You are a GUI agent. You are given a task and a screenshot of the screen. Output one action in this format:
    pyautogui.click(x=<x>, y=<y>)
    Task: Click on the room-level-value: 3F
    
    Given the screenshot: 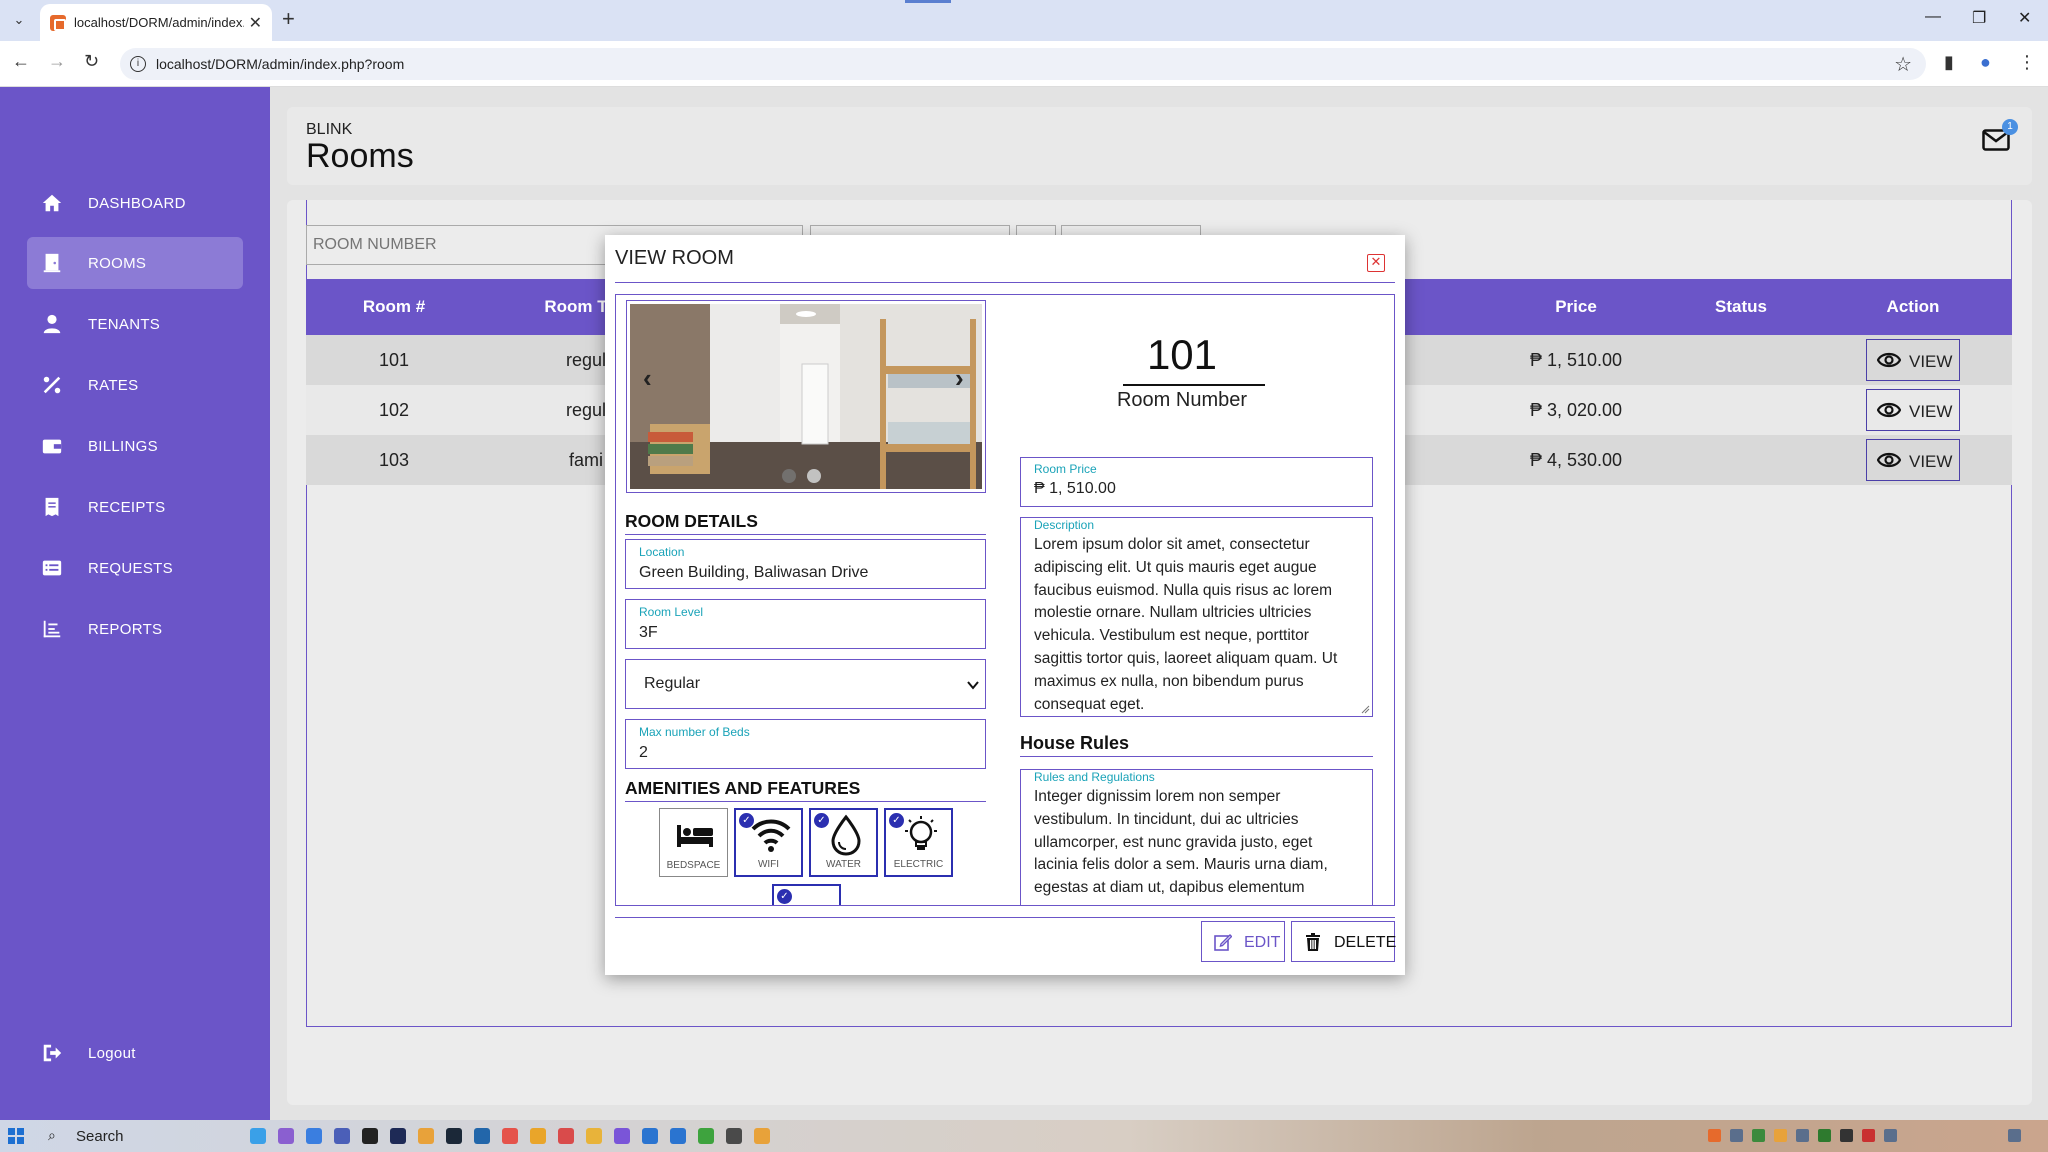 What is the action you would take?
    pyautogui.click(x=648, y=633)
    